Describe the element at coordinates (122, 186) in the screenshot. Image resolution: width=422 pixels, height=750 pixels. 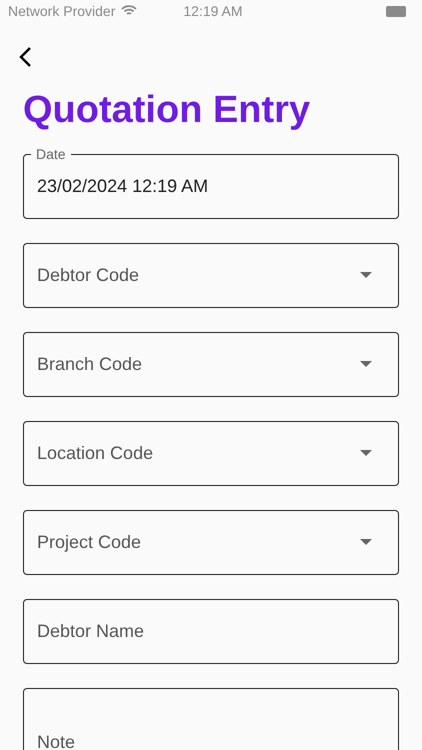
I see `field-value: 23/02/2024 12:19 AM` at that location.